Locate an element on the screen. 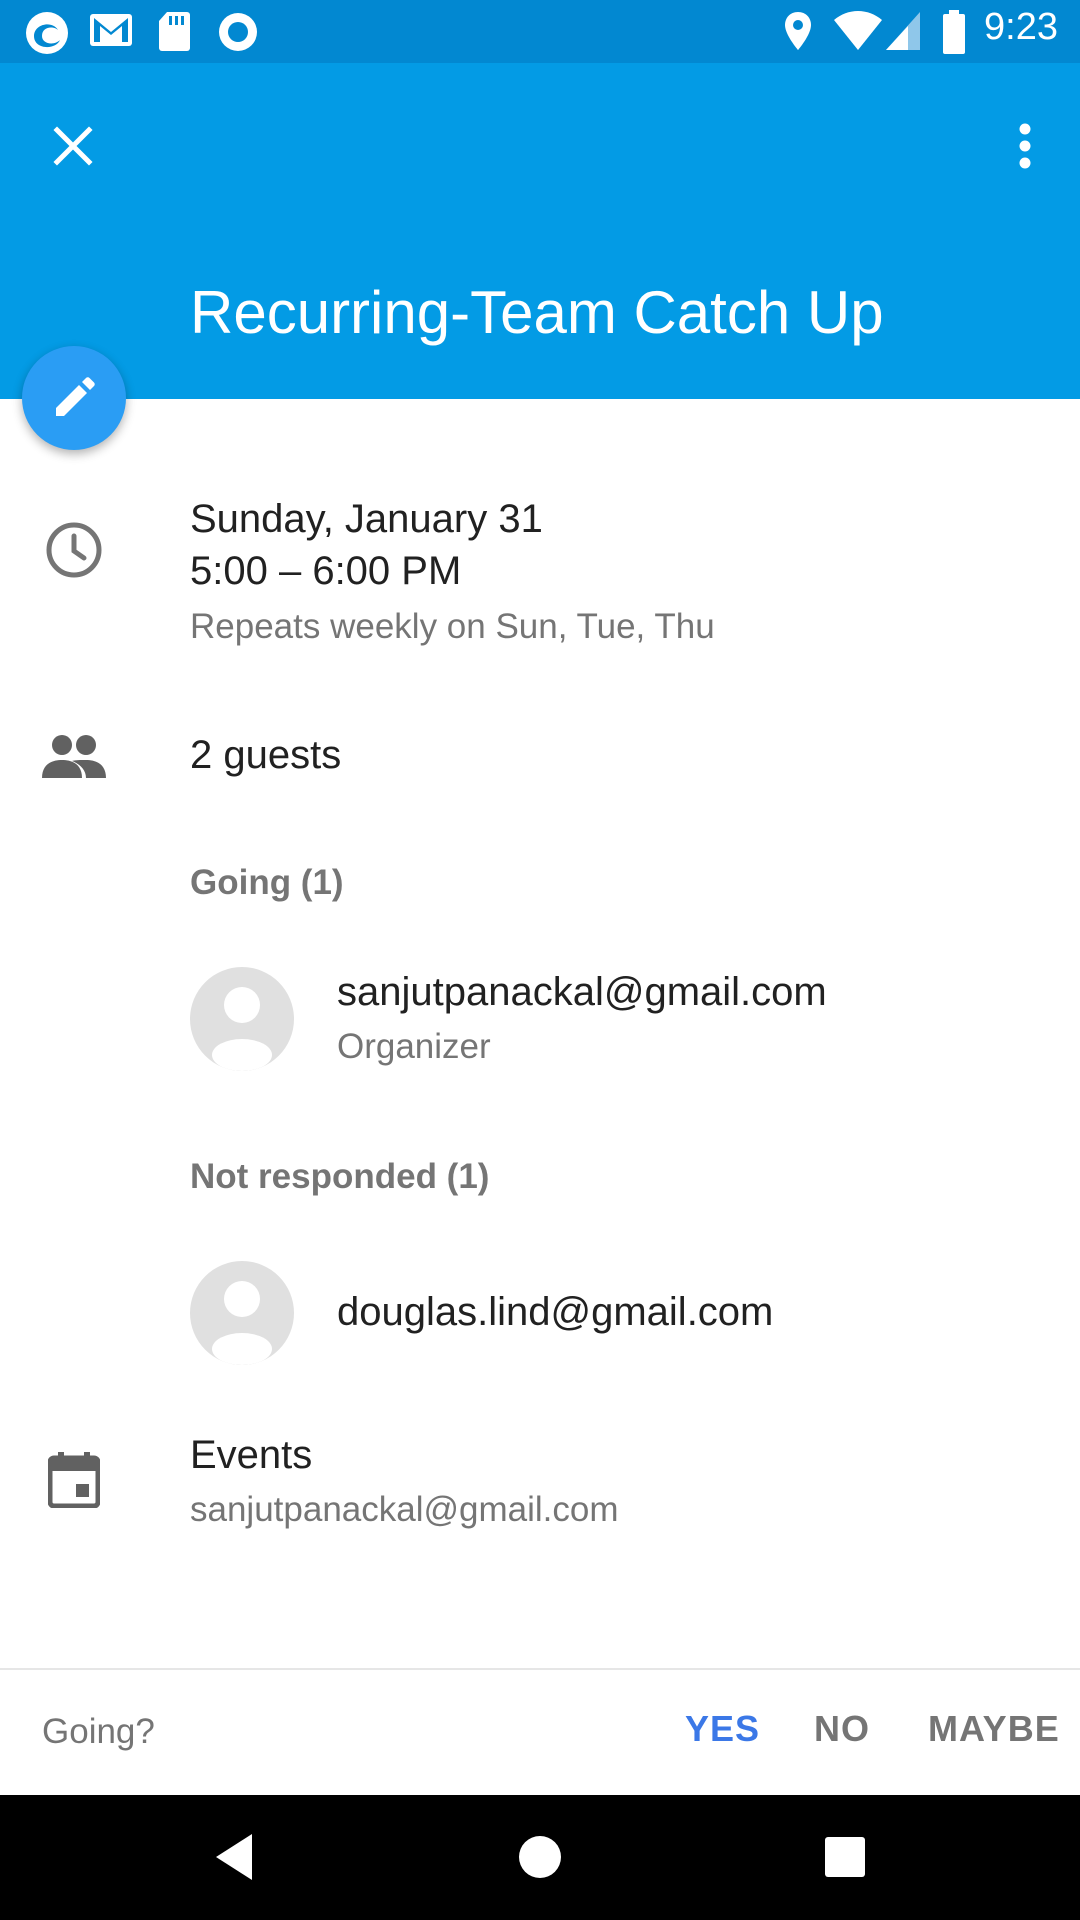  rsvp-question: Going? is located at coordinates (98, 1731).